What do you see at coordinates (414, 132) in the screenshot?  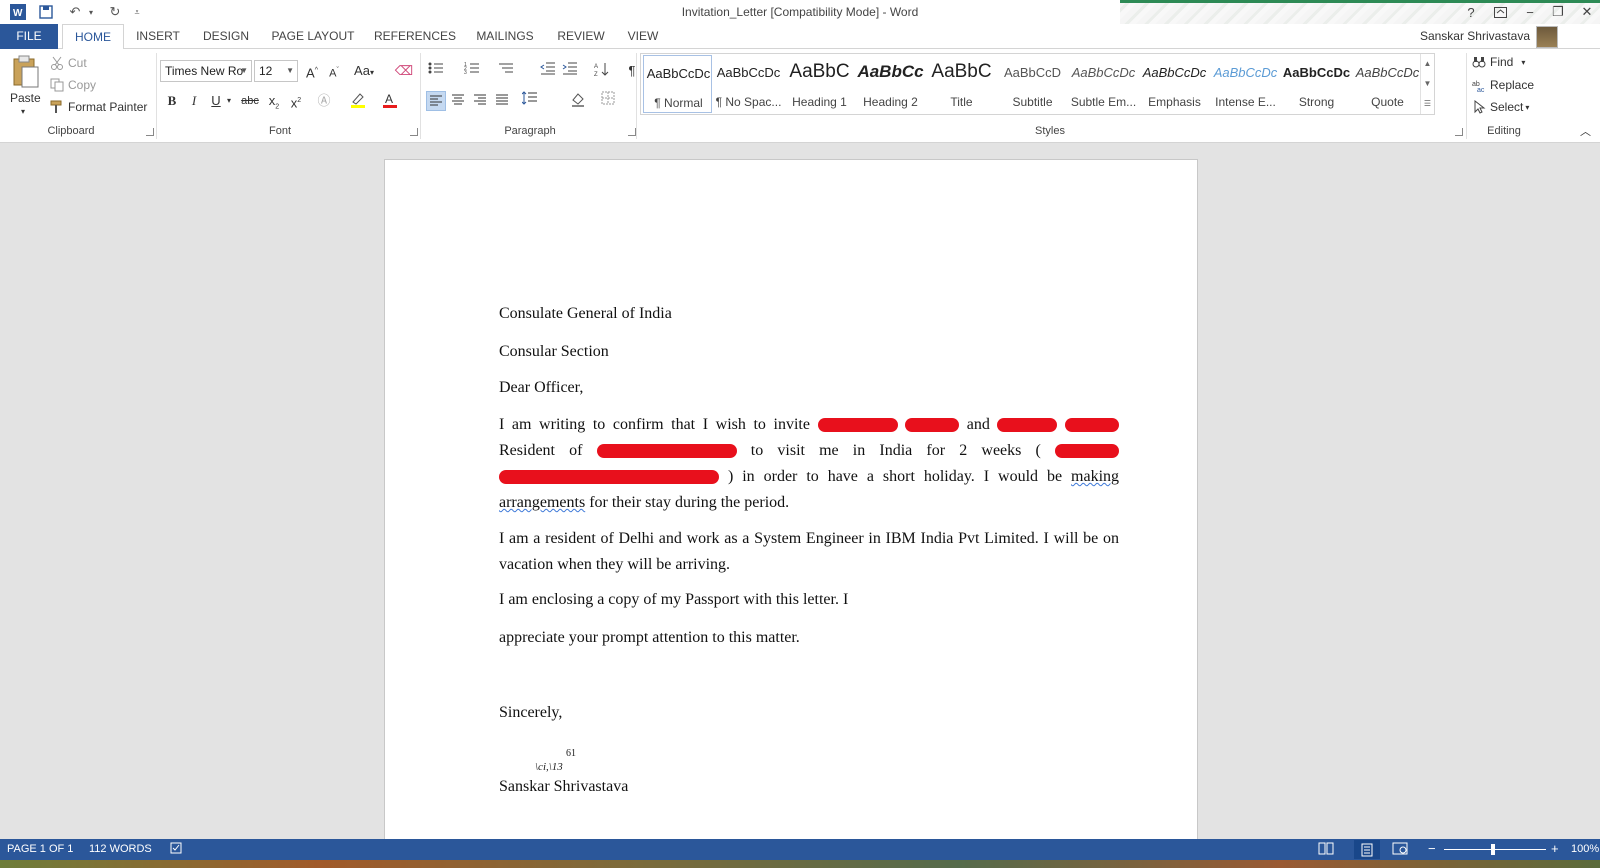 I see `font-launcher-icon` at bounding box center [414, 132].